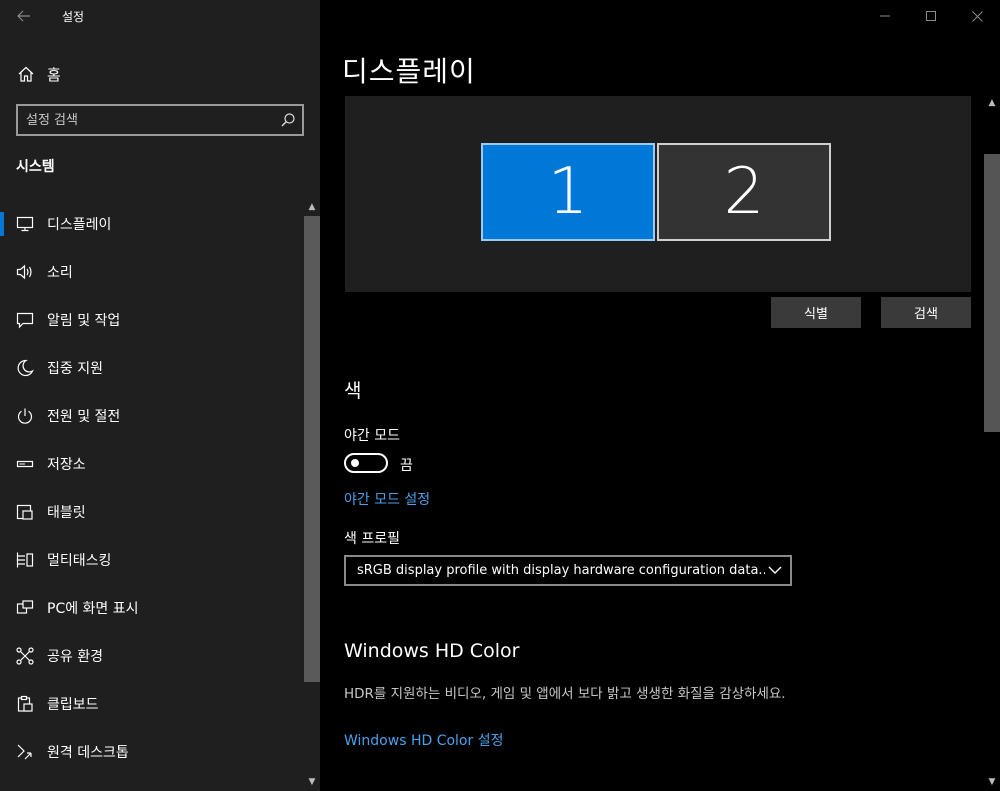 Image resolution: width=1000 pixels, height=791 pixels. Describe the element at coordinates (54, 75) in the screenshot. I see `home-label: 홈` at that location.